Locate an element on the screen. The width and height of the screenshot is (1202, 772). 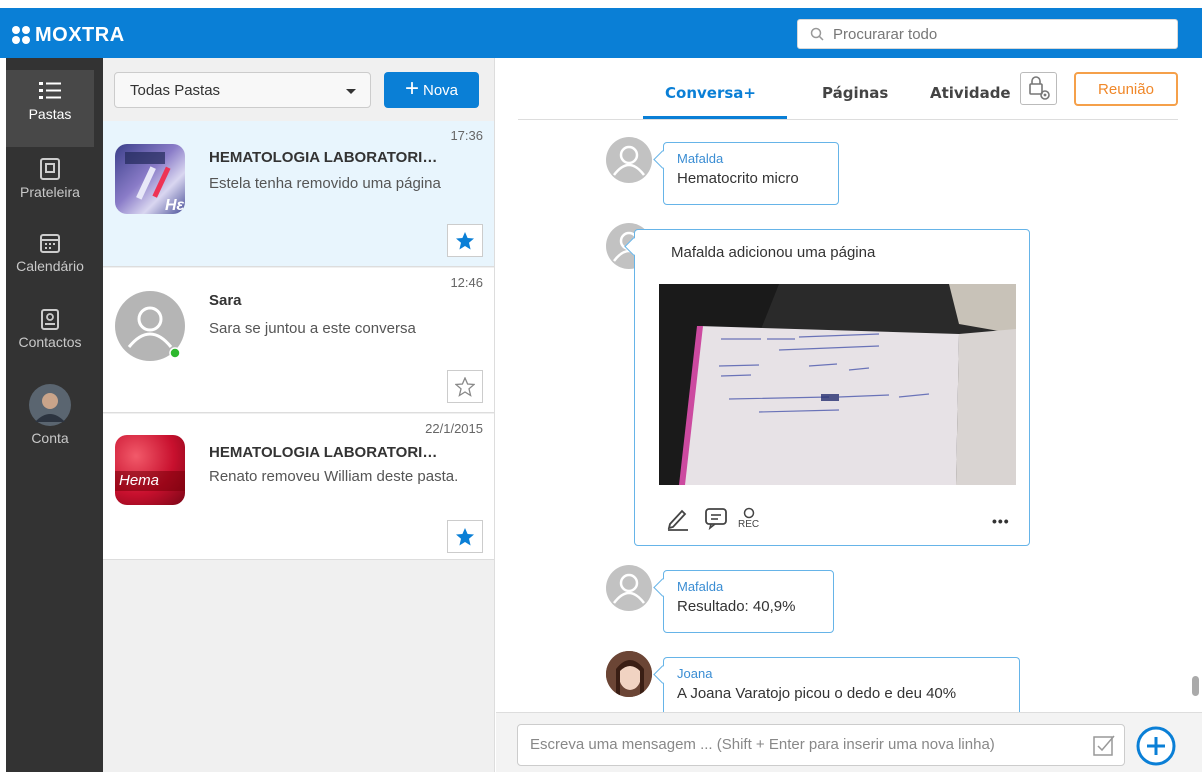
caret-down-icon is located at coordinates (351, 91).